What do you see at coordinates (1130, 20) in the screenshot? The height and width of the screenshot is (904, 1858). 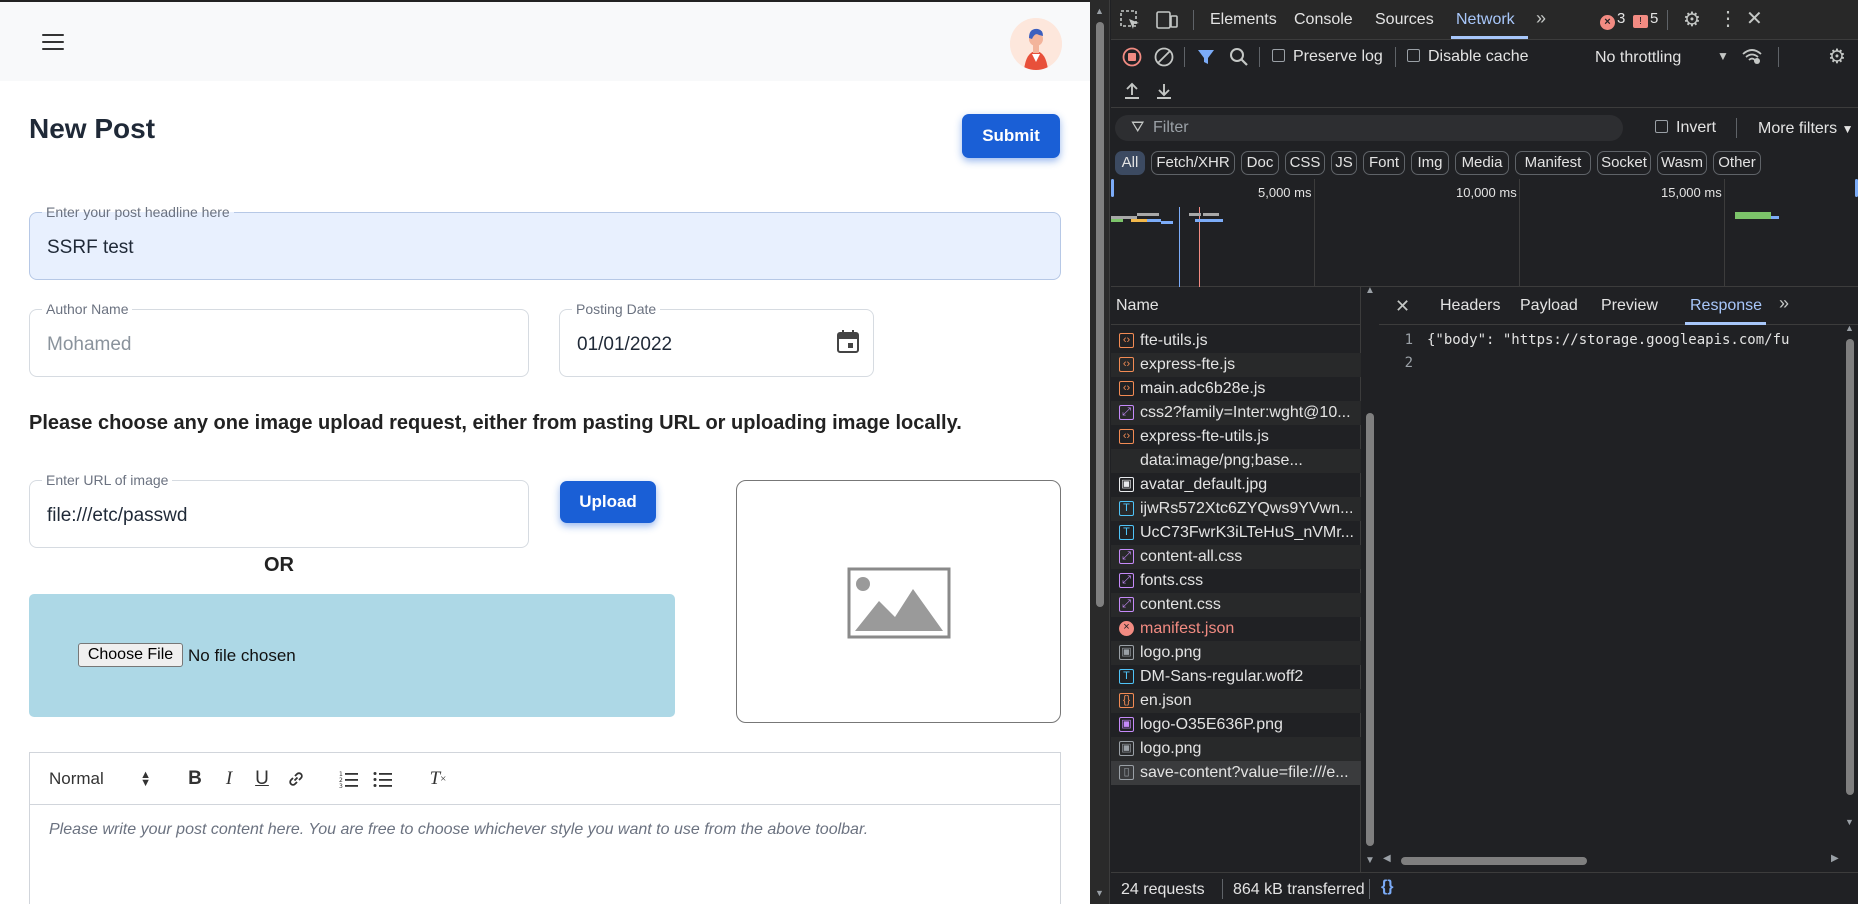 I see `inspect-element-icon` at bounding box center [1130, 20].